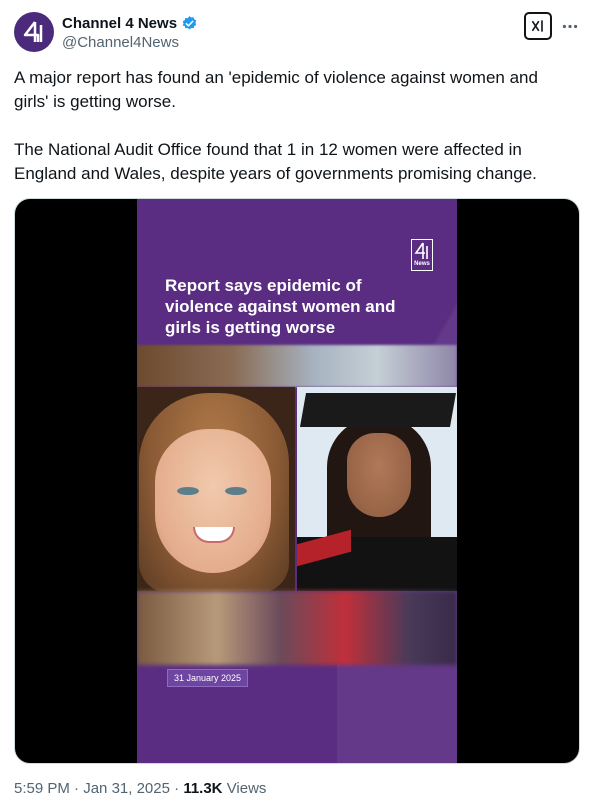  I want to click on views-label: Views, so click(246, 788).